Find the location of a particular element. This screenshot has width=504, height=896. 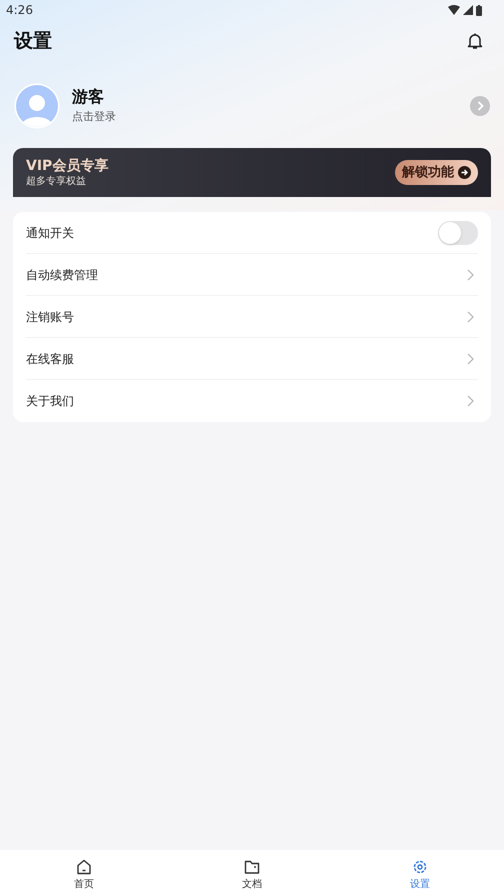

setting-label: 自动续费管理 is located at coordinates (62, 275).